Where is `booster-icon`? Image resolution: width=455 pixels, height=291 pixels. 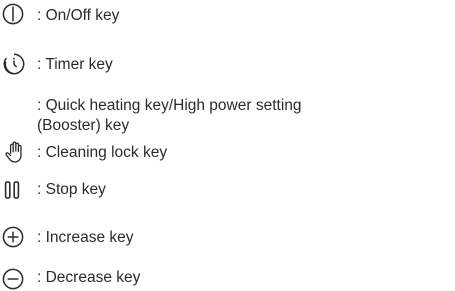
booster-icon is located at coordinates (13, 107).